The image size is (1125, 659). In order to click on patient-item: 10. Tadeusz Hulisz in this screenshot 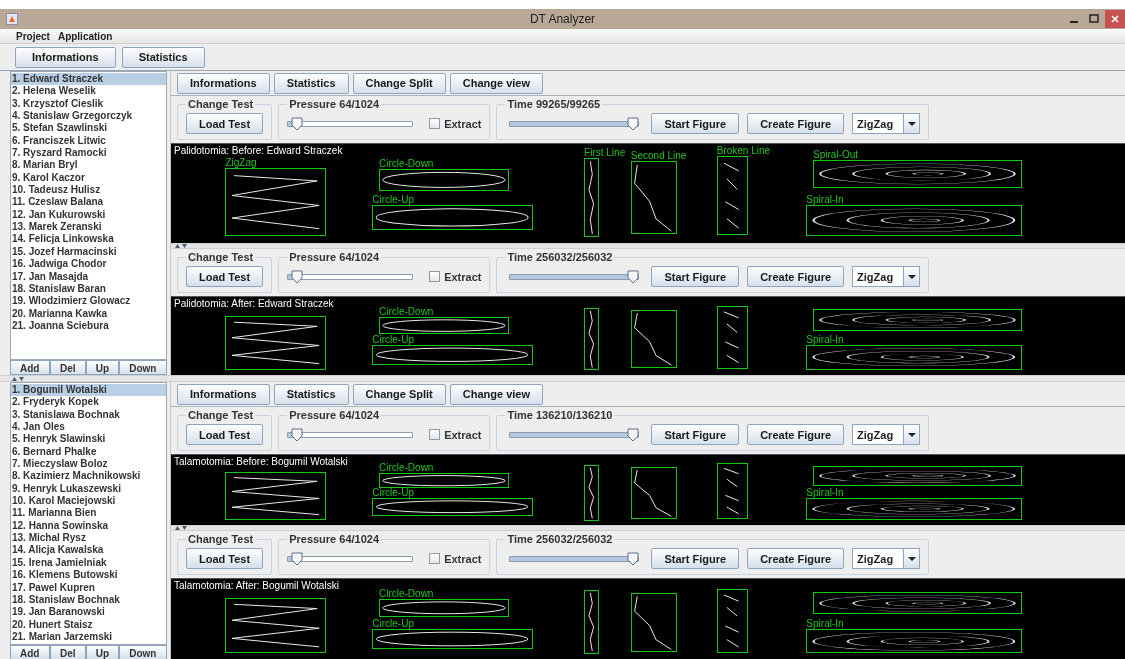, I will do `click(88, 190)`.